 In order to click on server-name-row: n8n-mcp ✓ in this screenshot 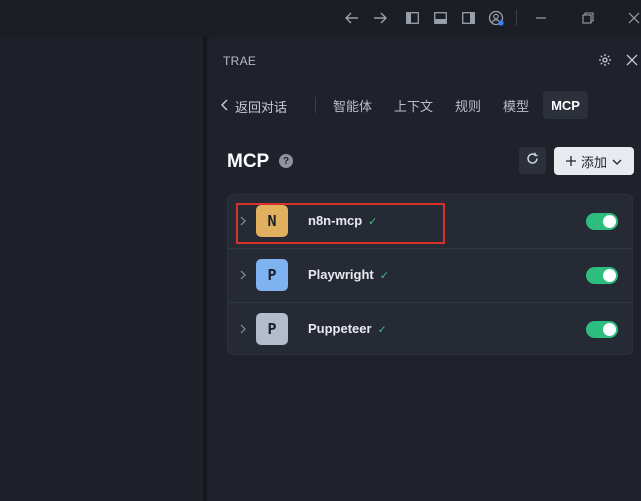, I will do `click(342, 220)`.